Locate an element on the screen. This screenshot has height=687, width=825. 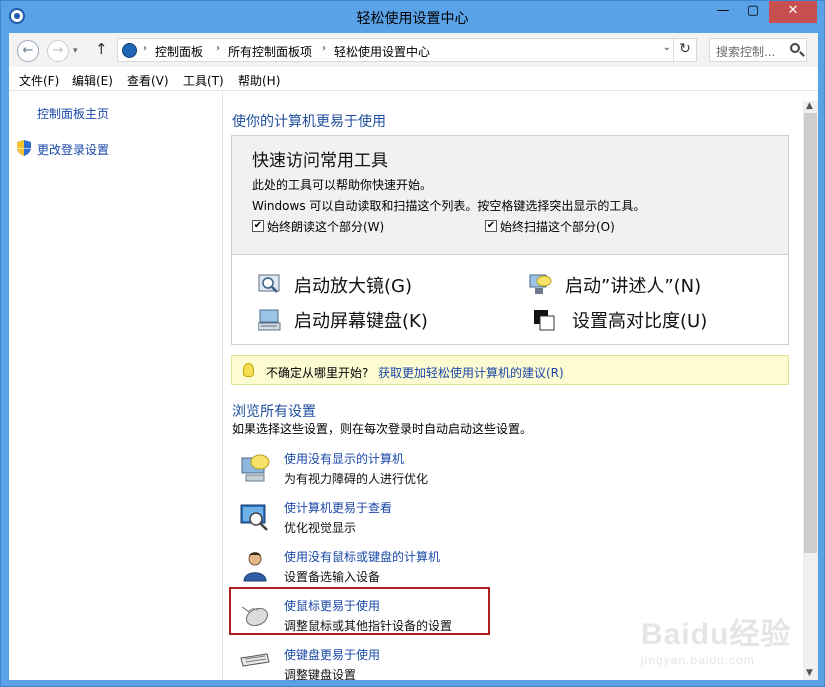
quick-access-description: 此处的工具可以帮助你快速开始。 is located at coordinates (342, 185).